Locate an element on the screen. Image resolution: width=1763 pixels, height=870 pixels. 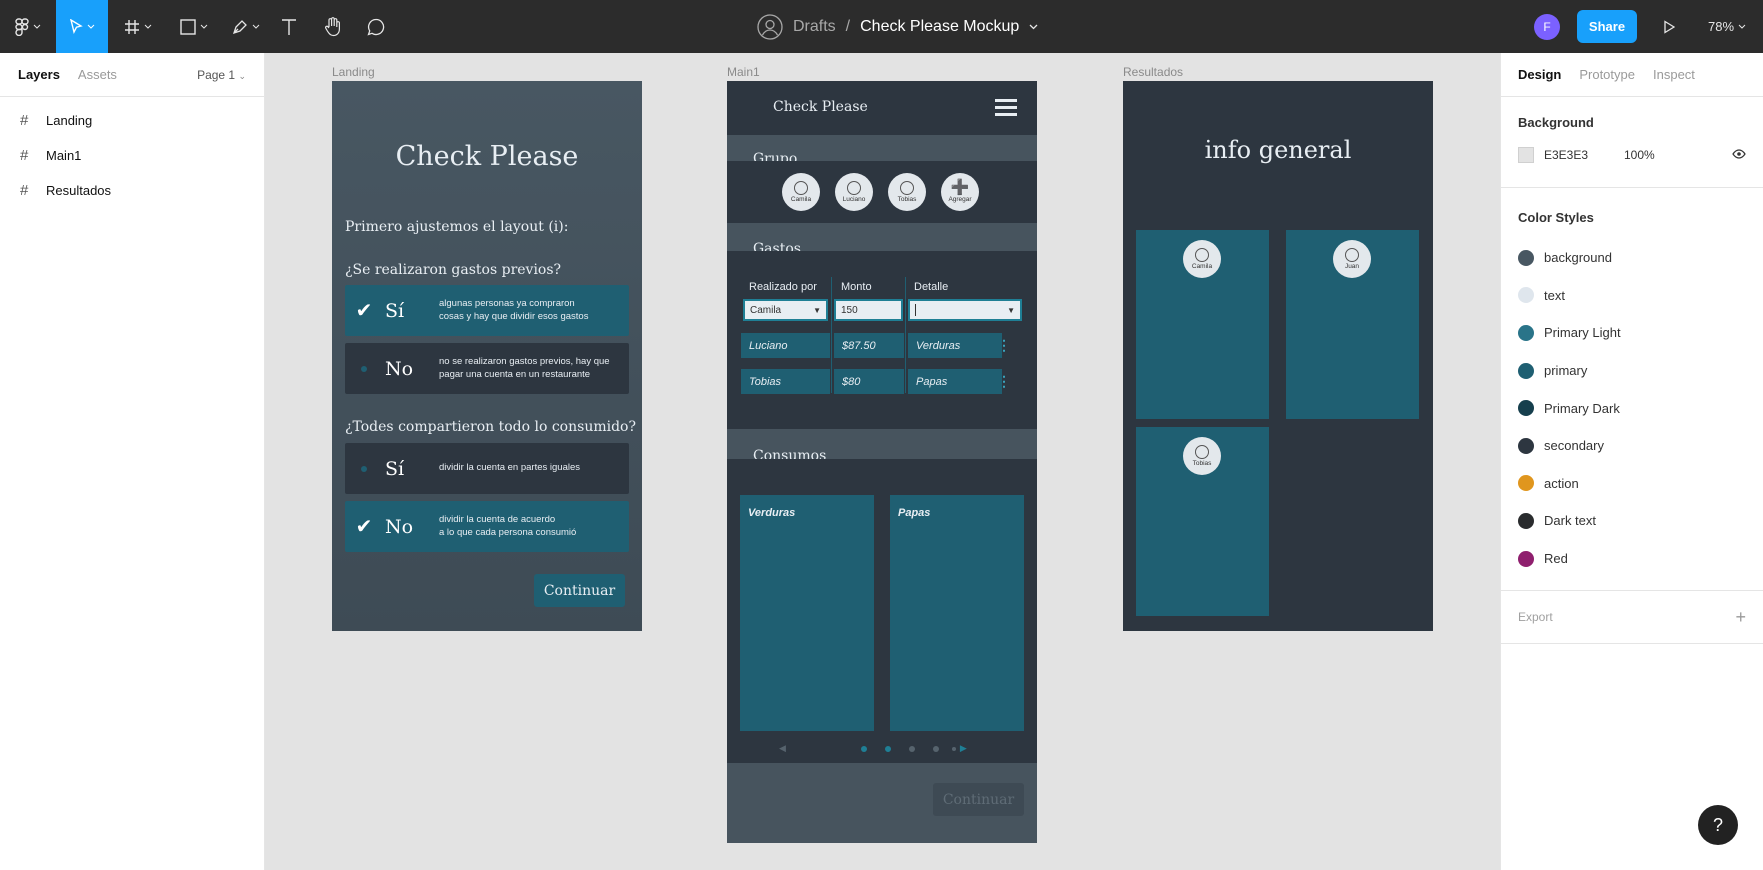
plus-icon: + is located at coordinates (1740, 617).